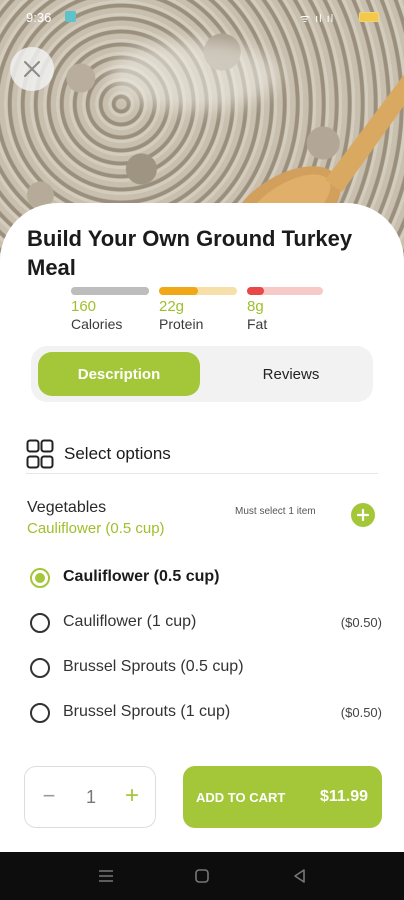 The image size is (404, 900). I want to click on notification-icon, so click(70, 16).